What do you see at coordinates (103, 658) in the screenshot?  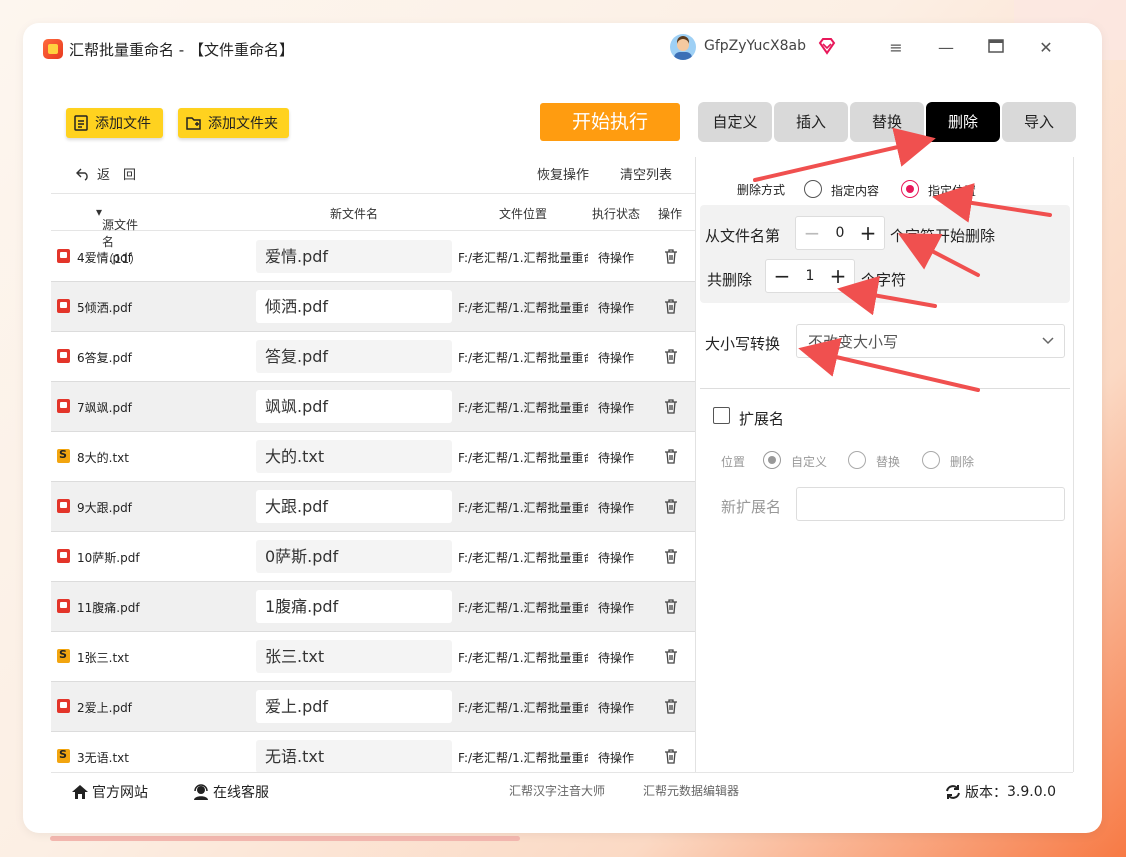 I see `source-filename: 1张三.txt` at bounding box center [103, 658].